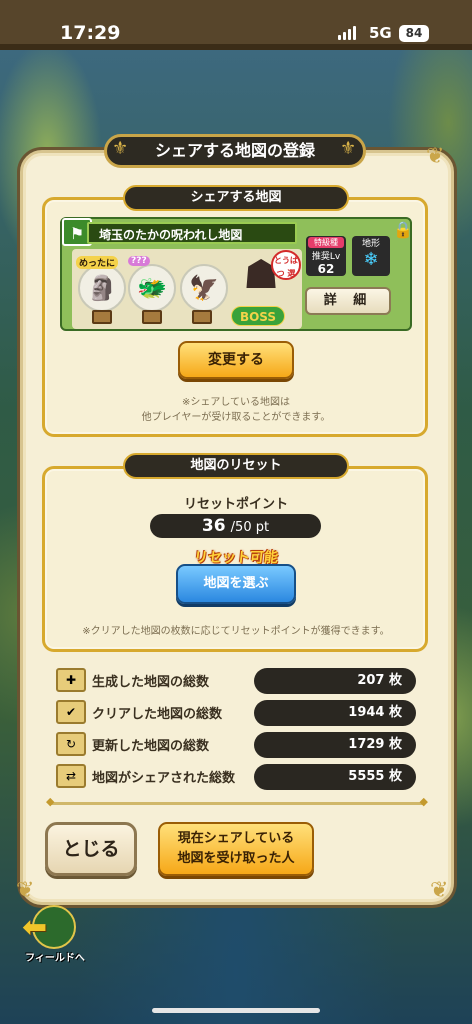 The image size is (472, 1024). I want to click on stat-label: 生成した地図の総数, so click(151, 682).